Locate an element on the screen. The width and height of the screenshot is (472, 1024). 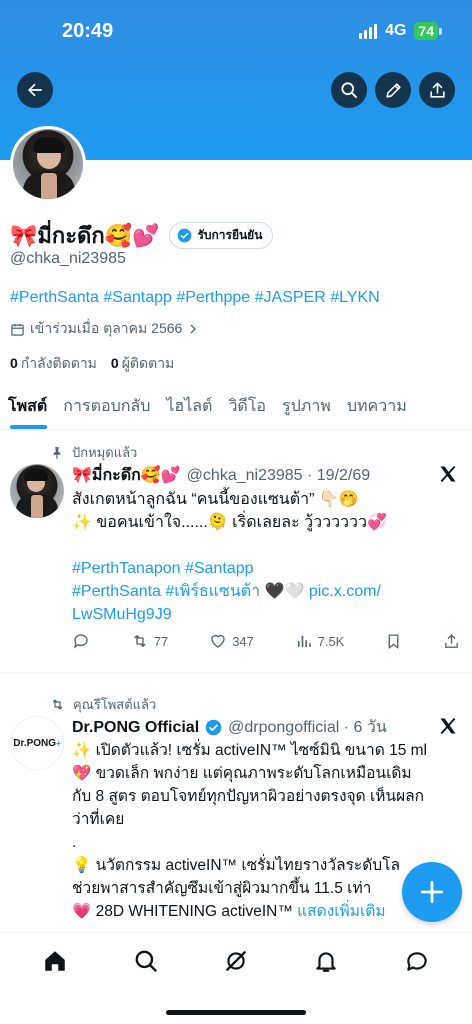
follow-stats: 0 กำลังติดตาม 0 ผู้ติดตาม is located at coordinates (92, 364).